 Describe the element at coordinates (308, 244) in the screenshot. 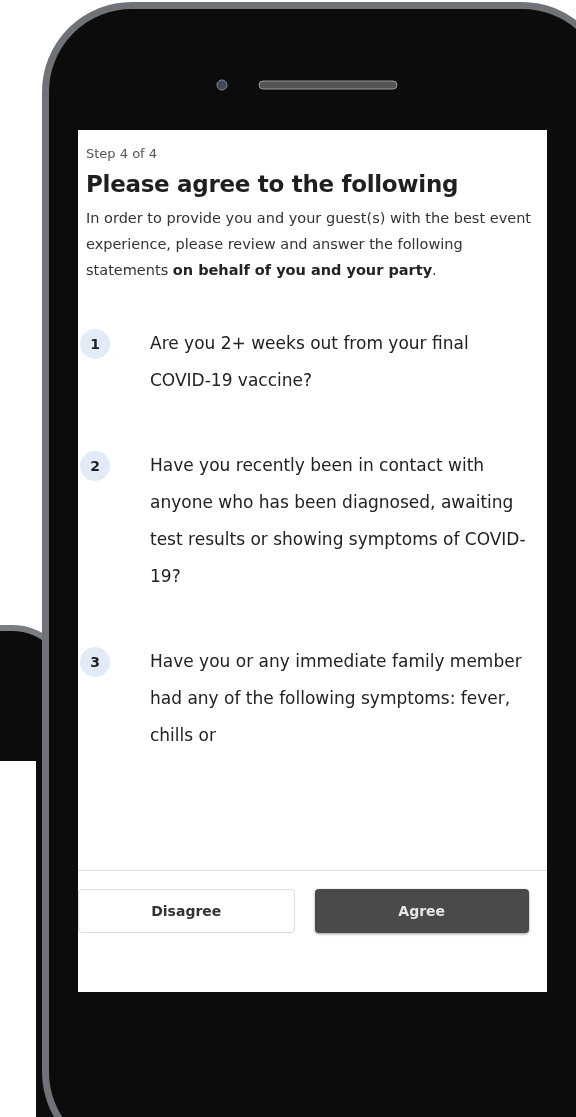

I see `intro-paragraph: In order to provide you and your guest(s) with the best event experience, please review and answer the following statements on behalf of you and your party.` at that location.